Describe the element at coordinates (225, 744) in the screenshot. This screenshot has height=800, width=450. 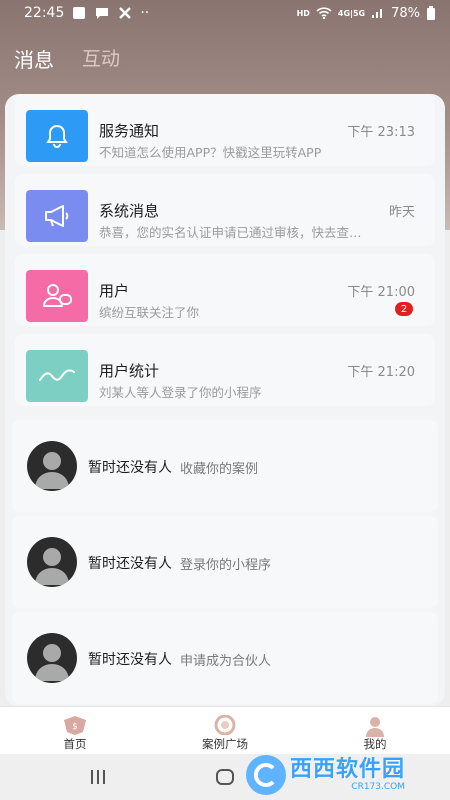
I see `tabbar-label: 案例广场` at that location.